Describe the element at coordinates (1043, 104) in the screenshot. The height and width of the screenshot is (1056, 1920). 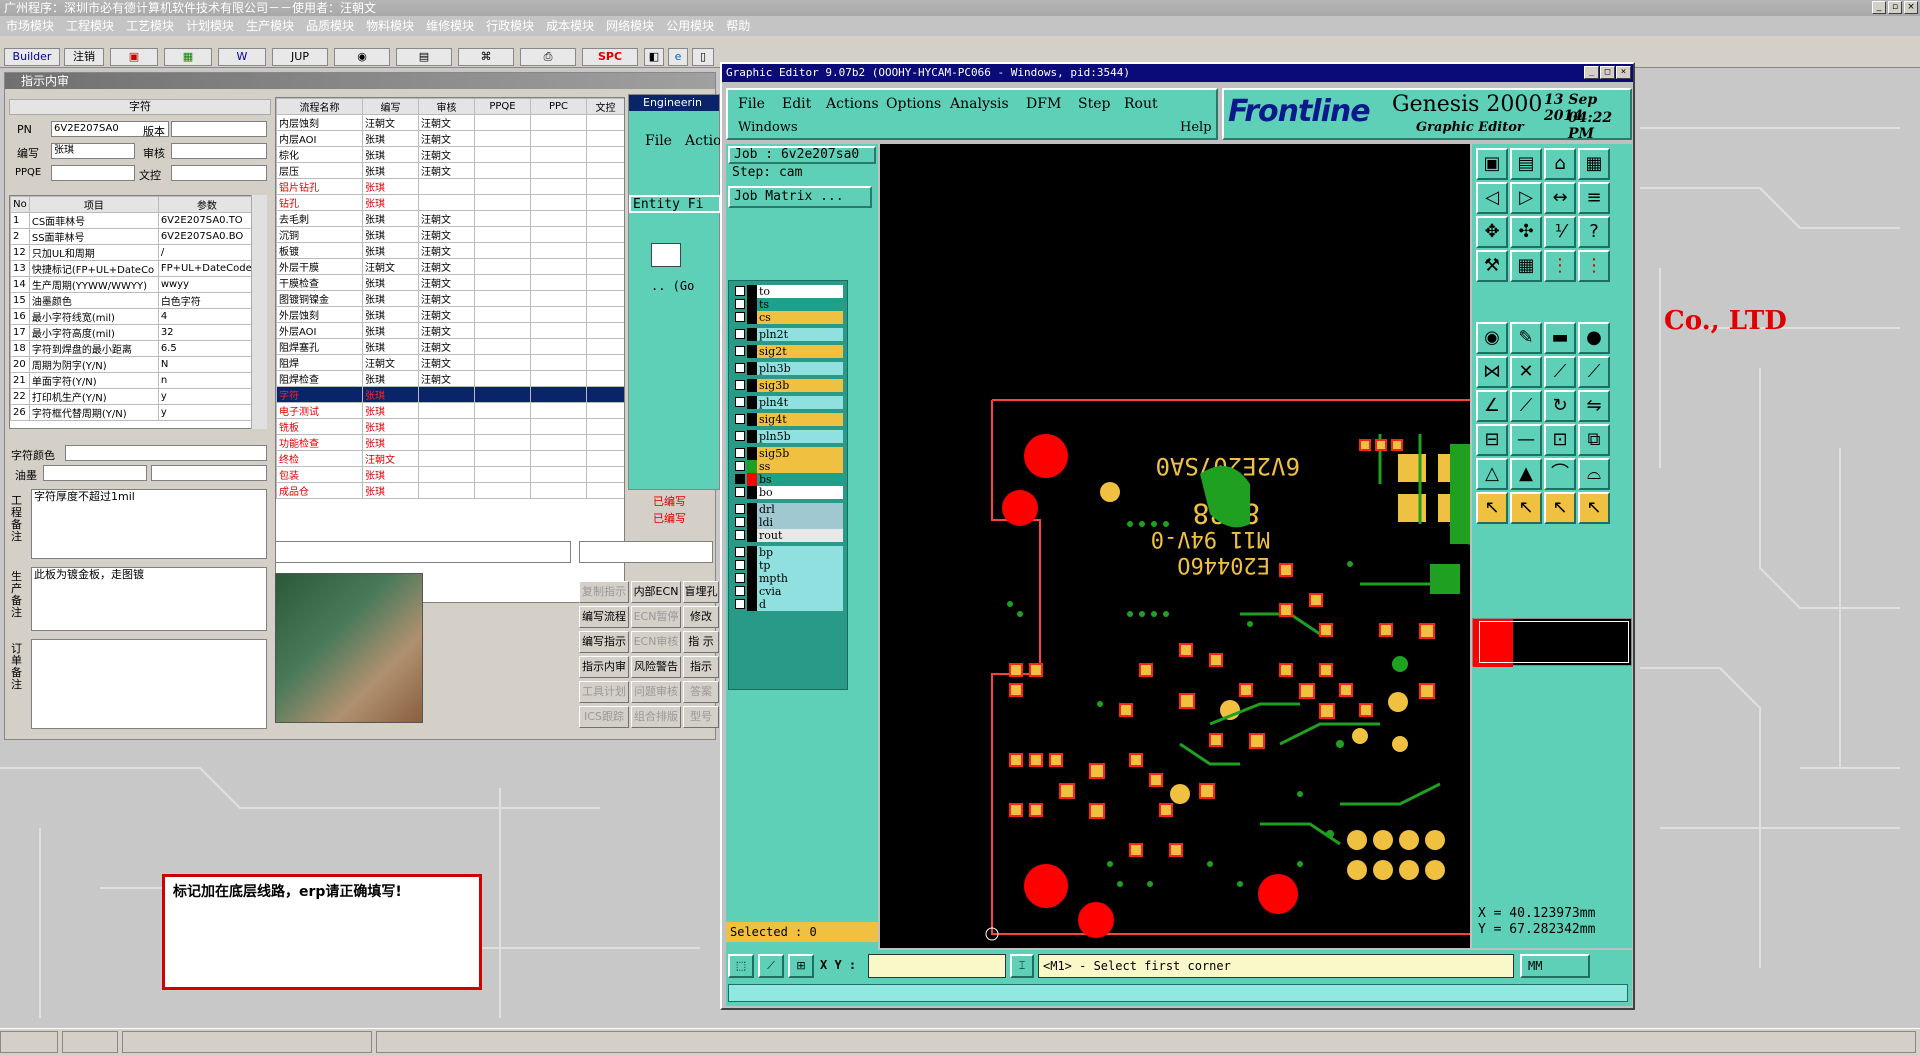
I see `ge-menu-dfm: DFM` at that location.